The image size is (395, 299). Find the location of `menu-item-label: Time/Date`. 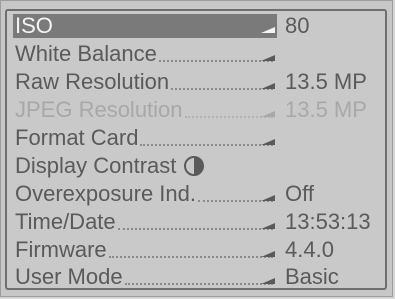

menu-item-label: Time/Date is located at coordinates (65, 221).